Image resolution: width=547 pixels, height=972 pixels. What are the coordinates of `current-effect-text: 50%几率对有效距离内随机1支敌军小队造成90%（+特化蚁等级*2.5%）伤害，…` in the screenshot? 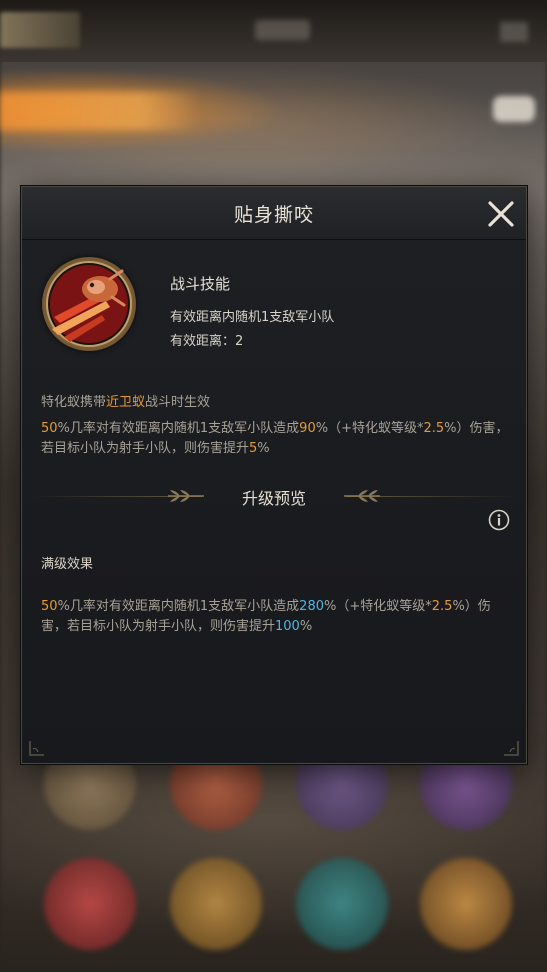 It's located at (277, 439).